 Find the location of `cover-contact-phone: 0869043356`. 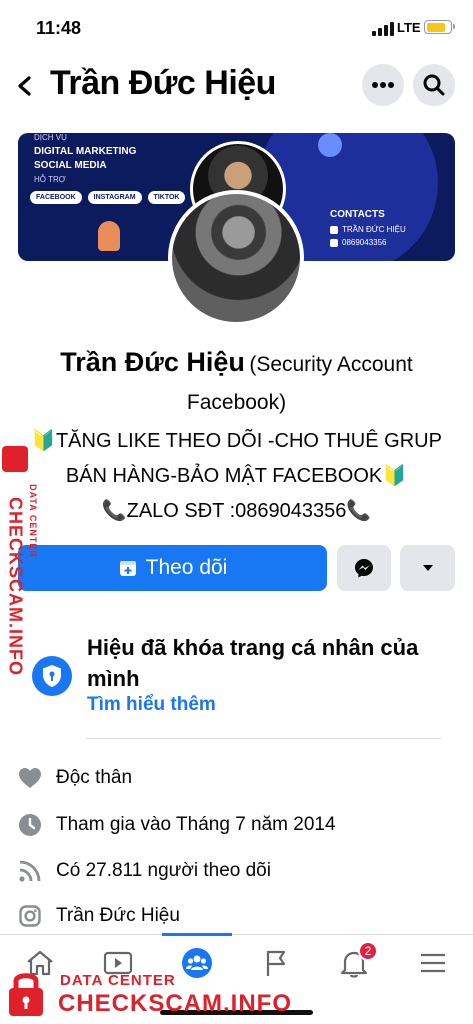

cover-contact-phone: 0869043356 is located at coordinates (364, 242).